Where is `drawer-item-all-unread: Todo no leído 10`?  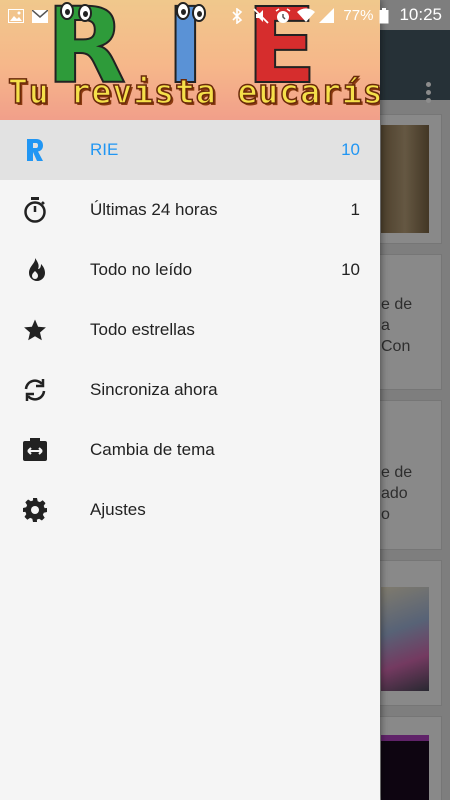
drawer-item-all-unread: Todo no leído 10 is located at coordinates (190, 270).